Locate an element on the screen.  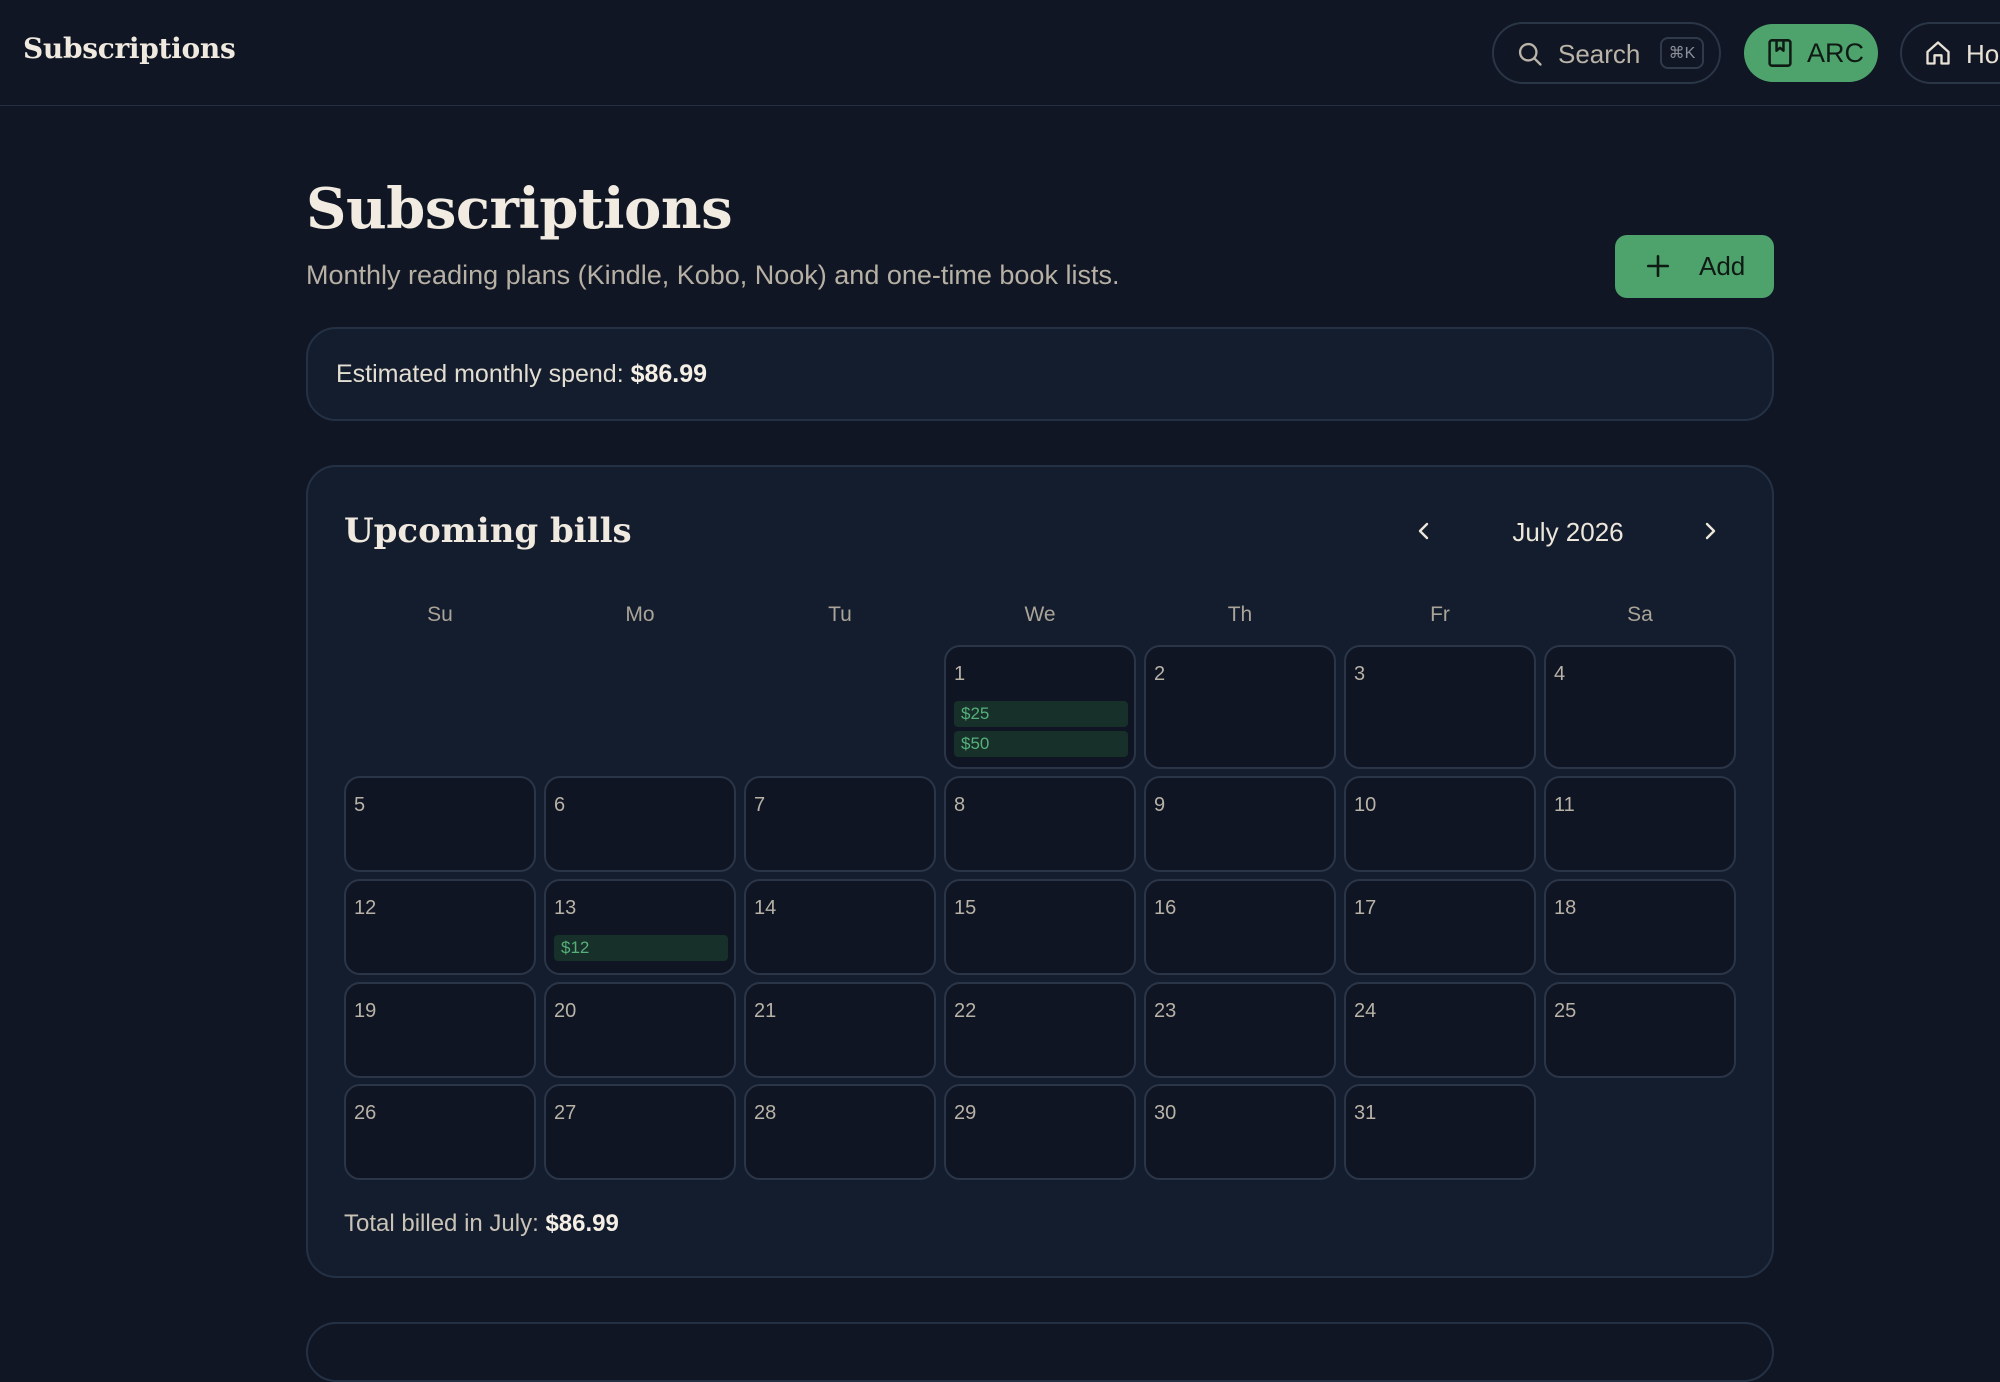
home-icon is located at coordinates (1938, 53).